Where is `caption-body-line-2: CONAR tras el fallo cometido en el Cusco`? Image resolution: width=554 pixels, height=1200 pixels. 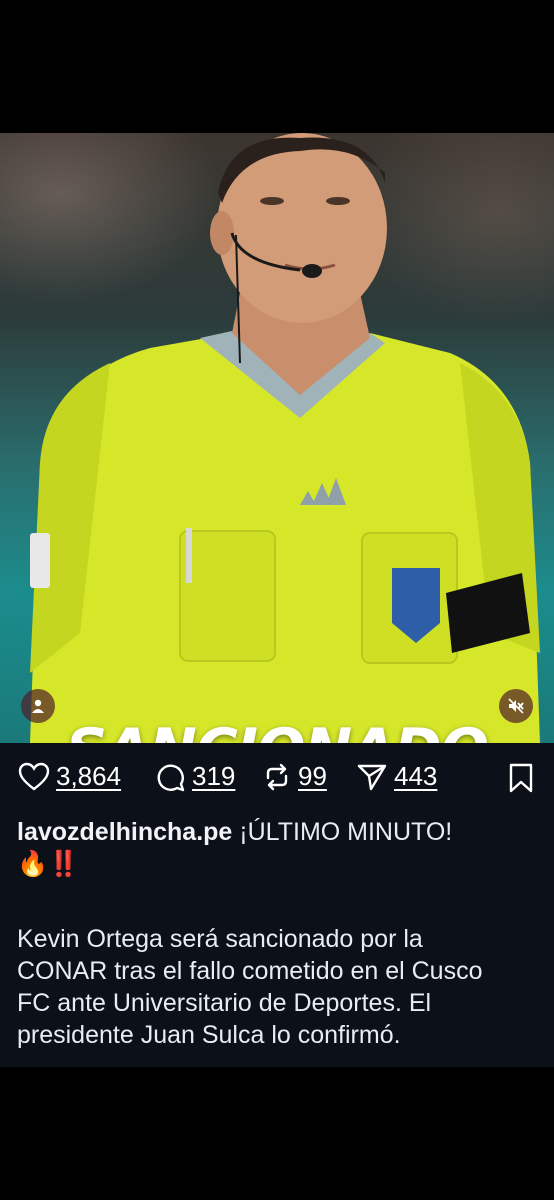
caption-body-line-2: CONAR tras el fallo cometido en el Cusco is located at coordinates (250, 971).